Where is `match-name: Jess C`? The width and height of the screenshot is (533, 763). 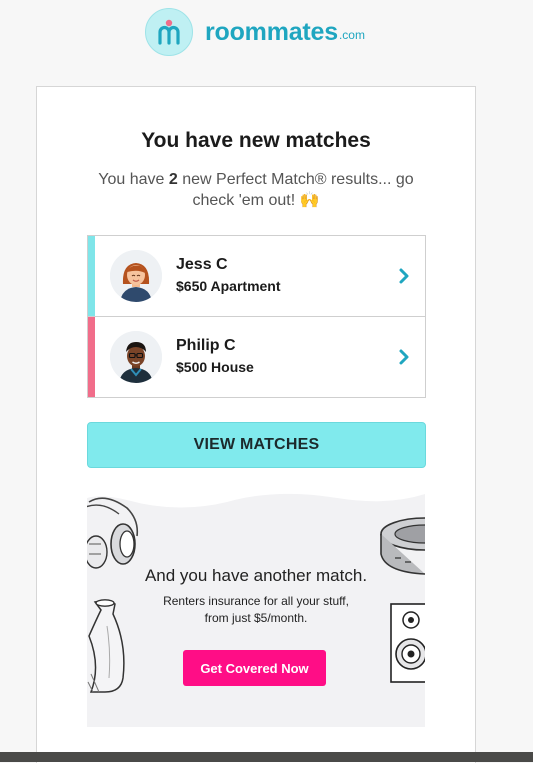
match-name: Jess C is located at coordinates (202, 264).